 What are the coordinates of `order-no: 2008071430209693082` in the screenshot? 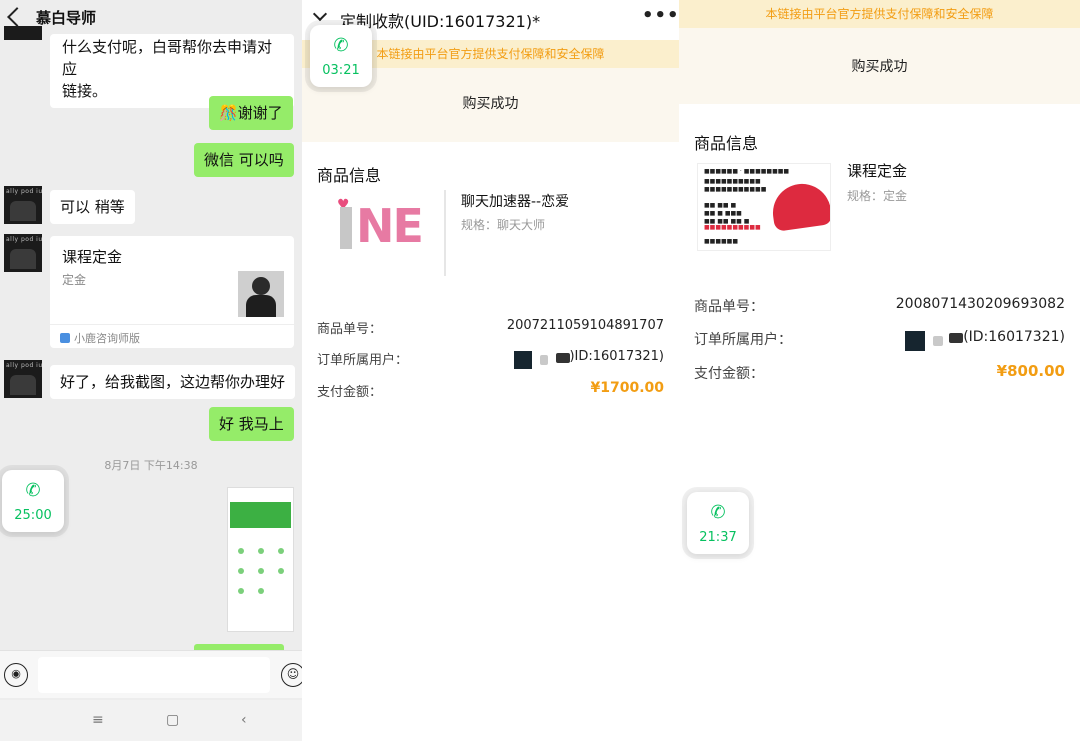 It's located at (980, 304).